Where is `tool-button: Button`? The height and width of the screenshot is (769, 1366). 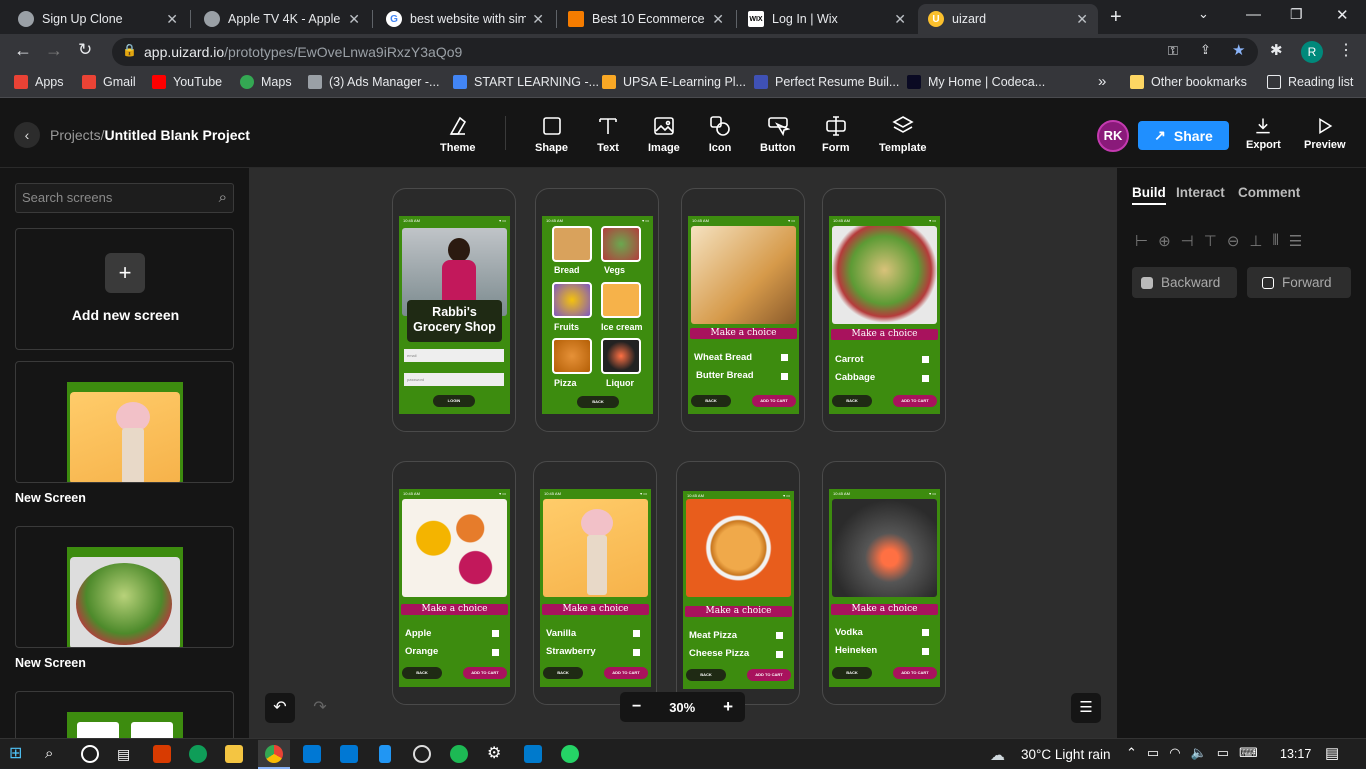 tool-button: Button is located at coordinates (777, 134).